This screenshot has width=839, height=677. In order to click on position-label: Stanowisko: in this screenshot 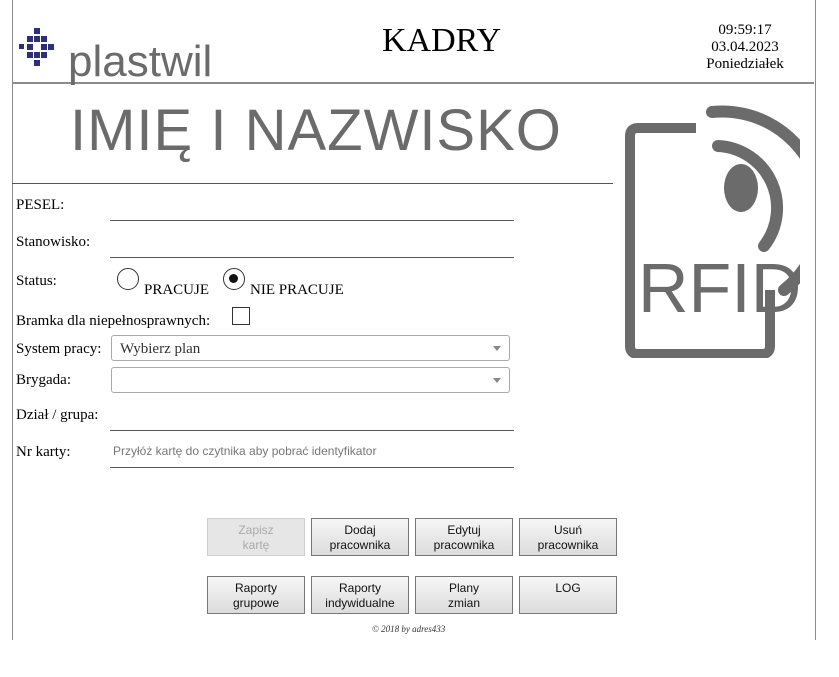, I will do `click(53, 242)`.